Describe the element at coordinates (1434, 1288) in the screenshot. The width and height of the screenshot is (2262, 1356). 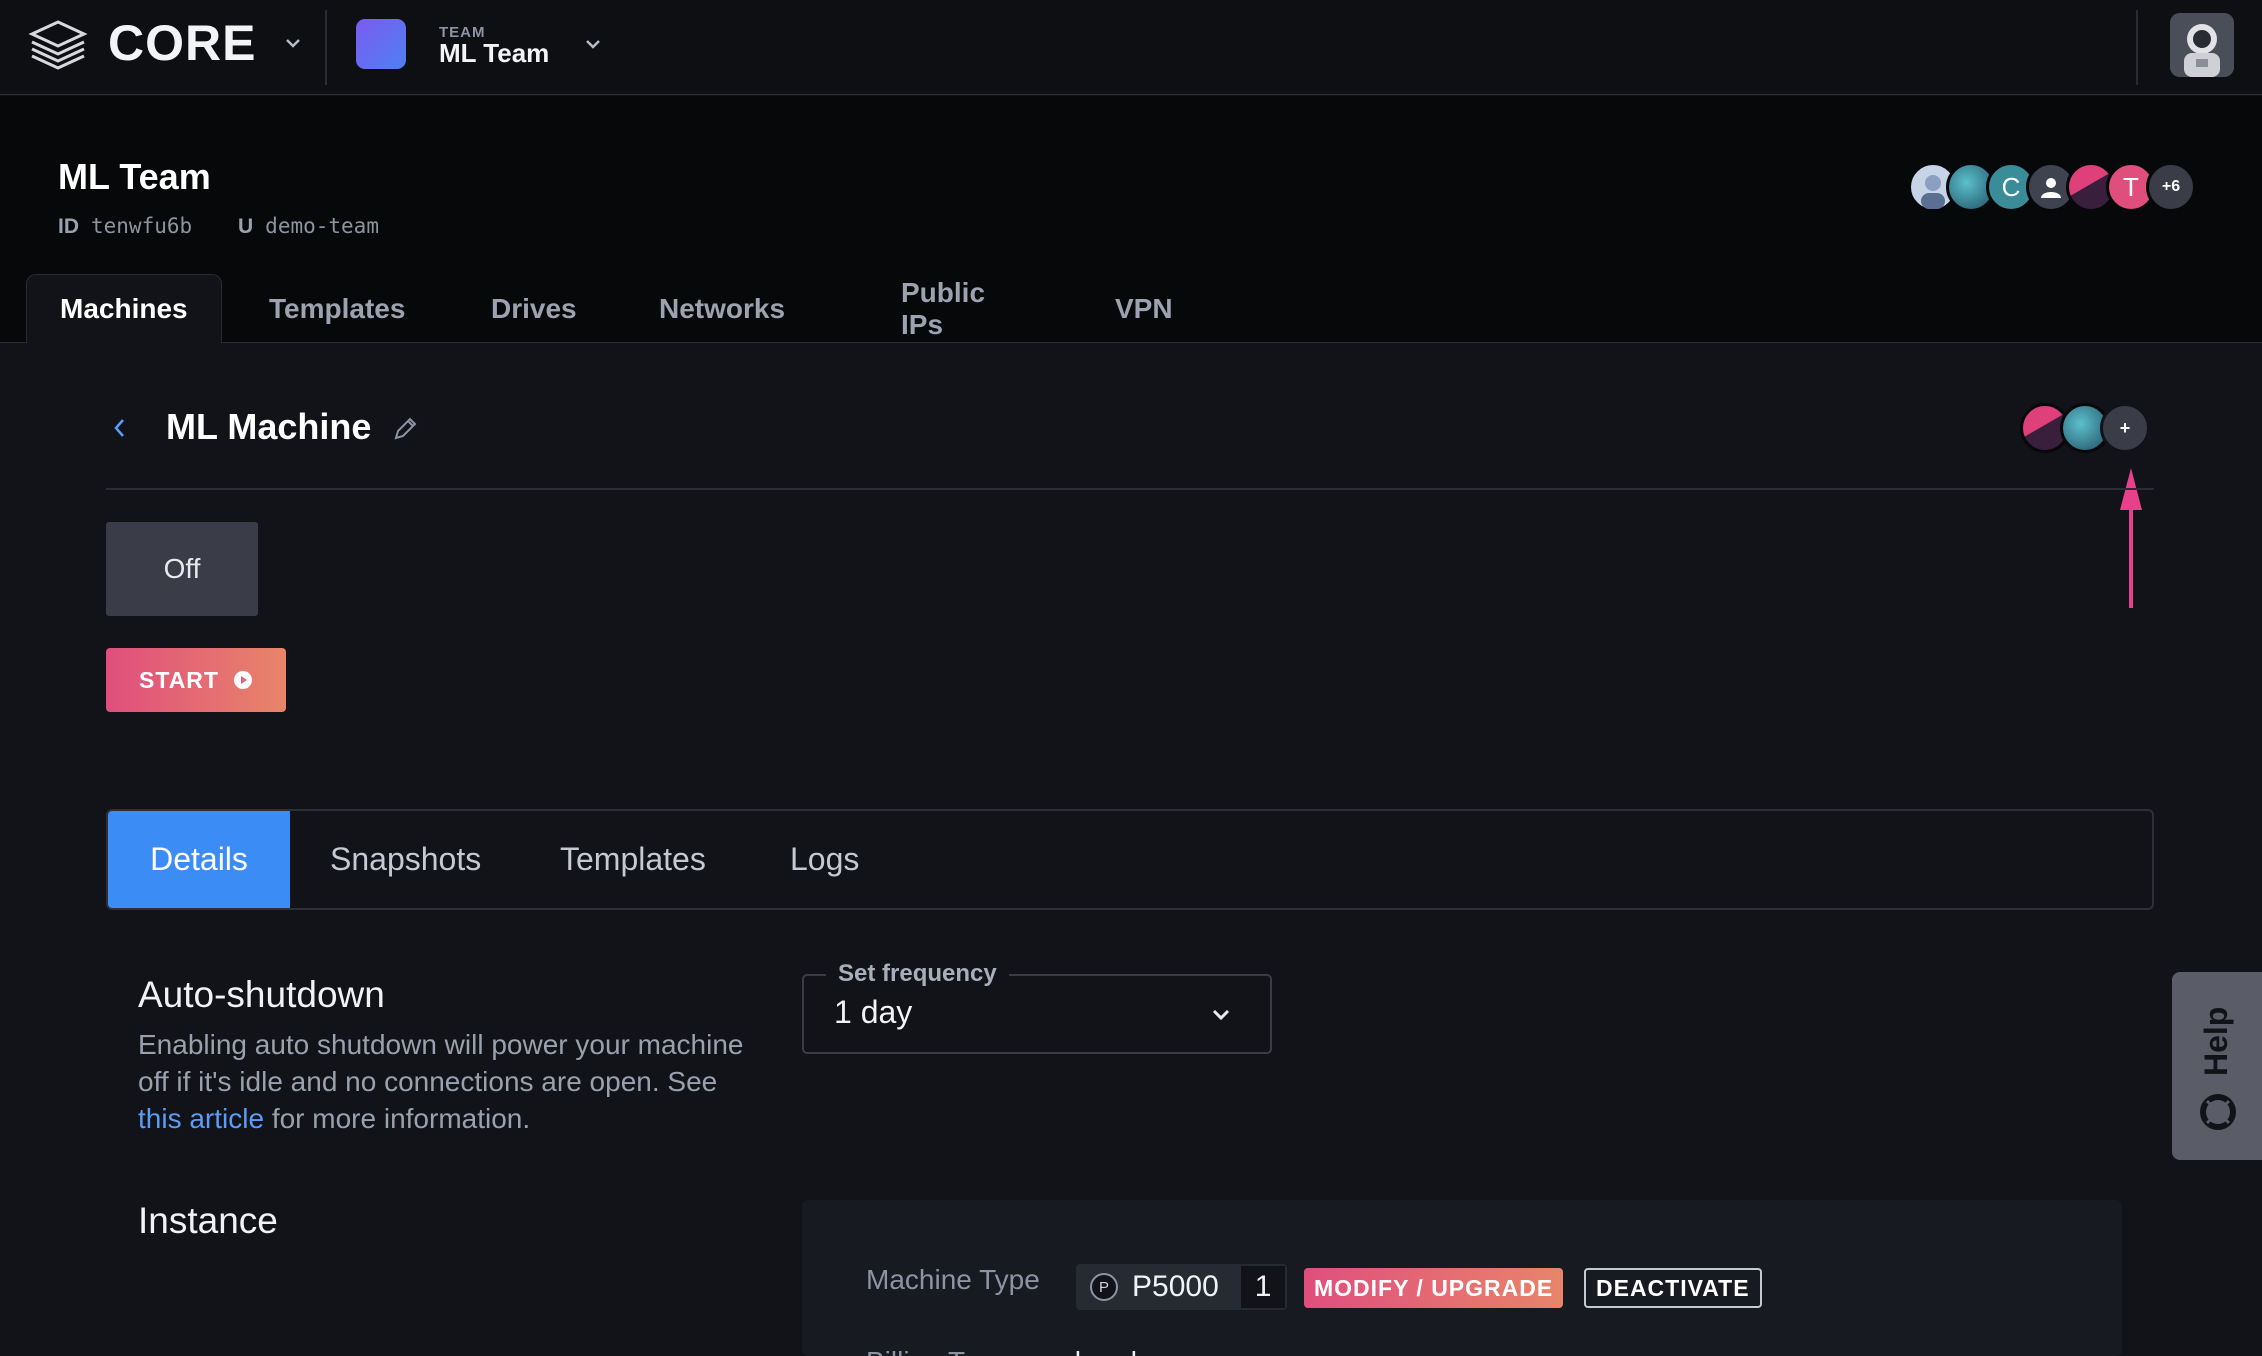
I see `modify-upgrade-button: MODIFY / UPGRADE` at that location.